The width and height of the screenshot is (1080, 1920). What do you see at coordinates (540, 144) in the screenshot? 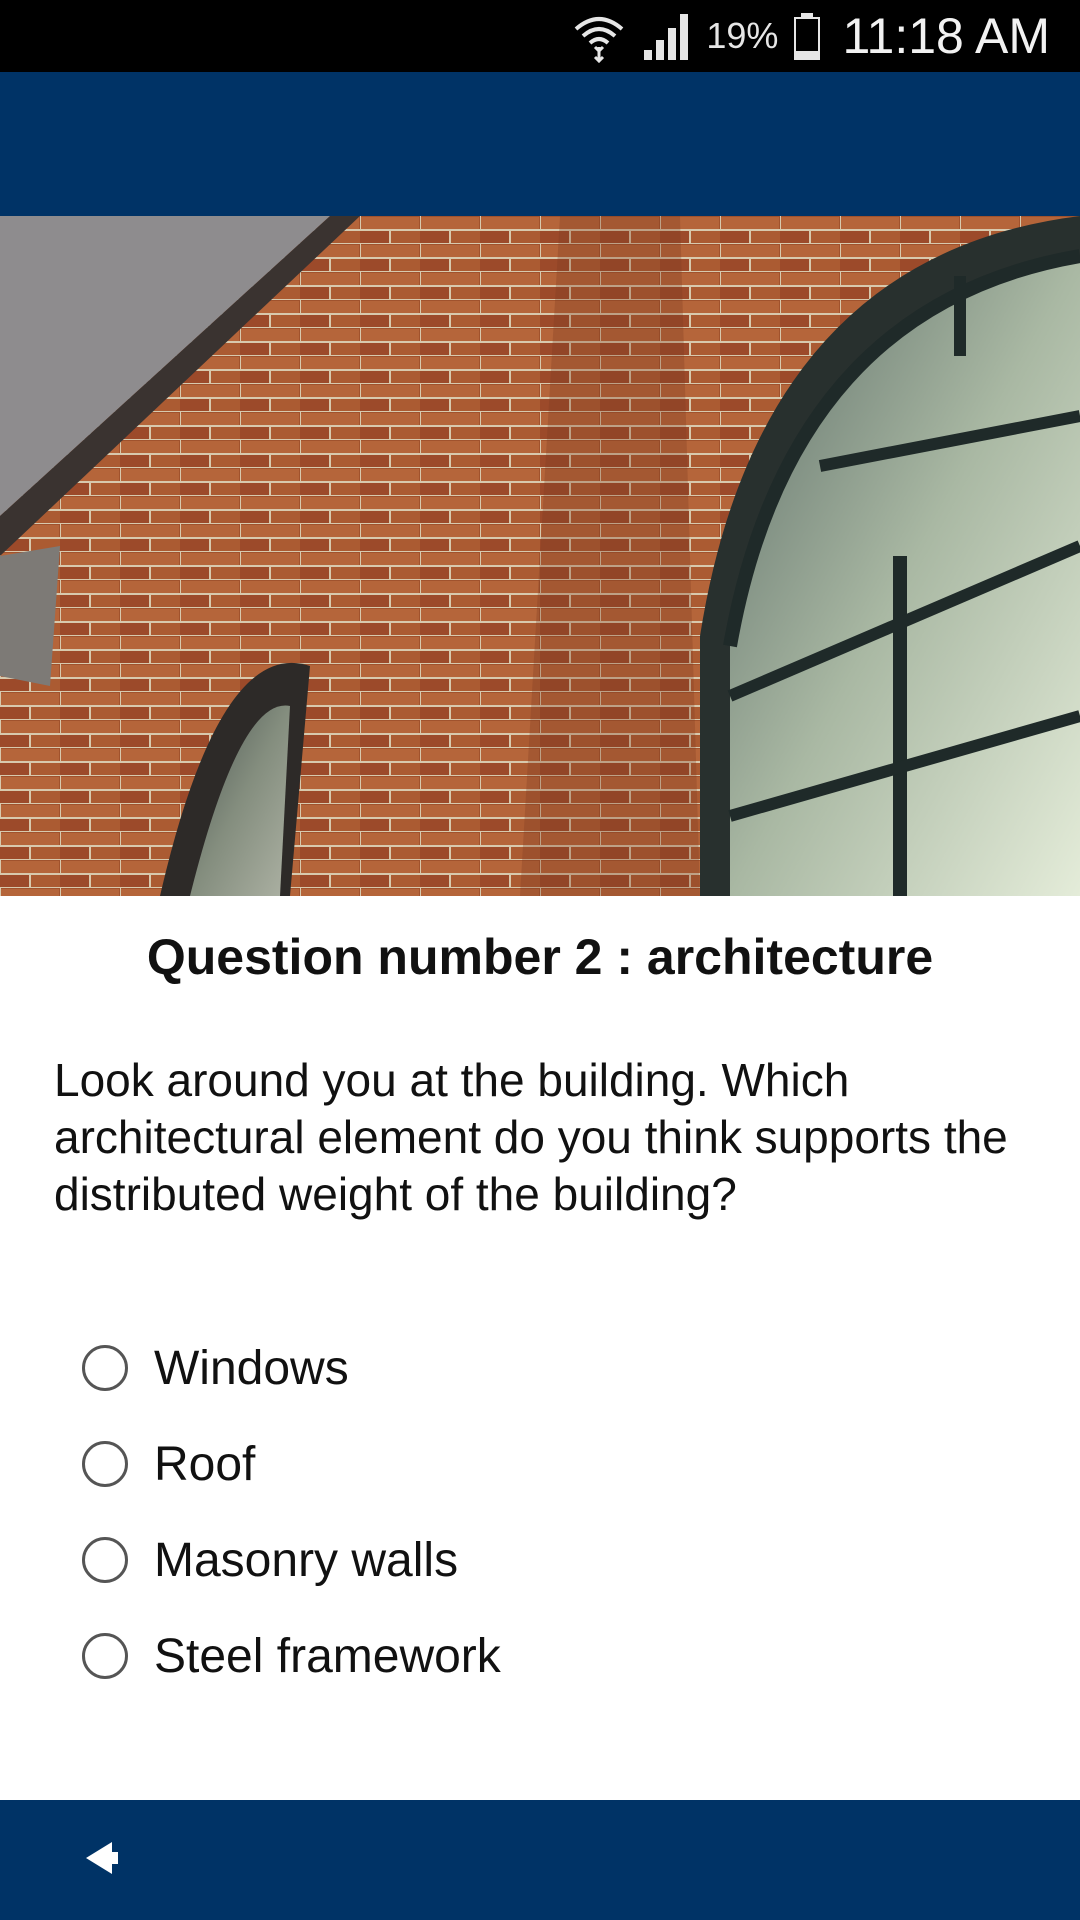
I see `app-bar` at bounding box center [540, 144].